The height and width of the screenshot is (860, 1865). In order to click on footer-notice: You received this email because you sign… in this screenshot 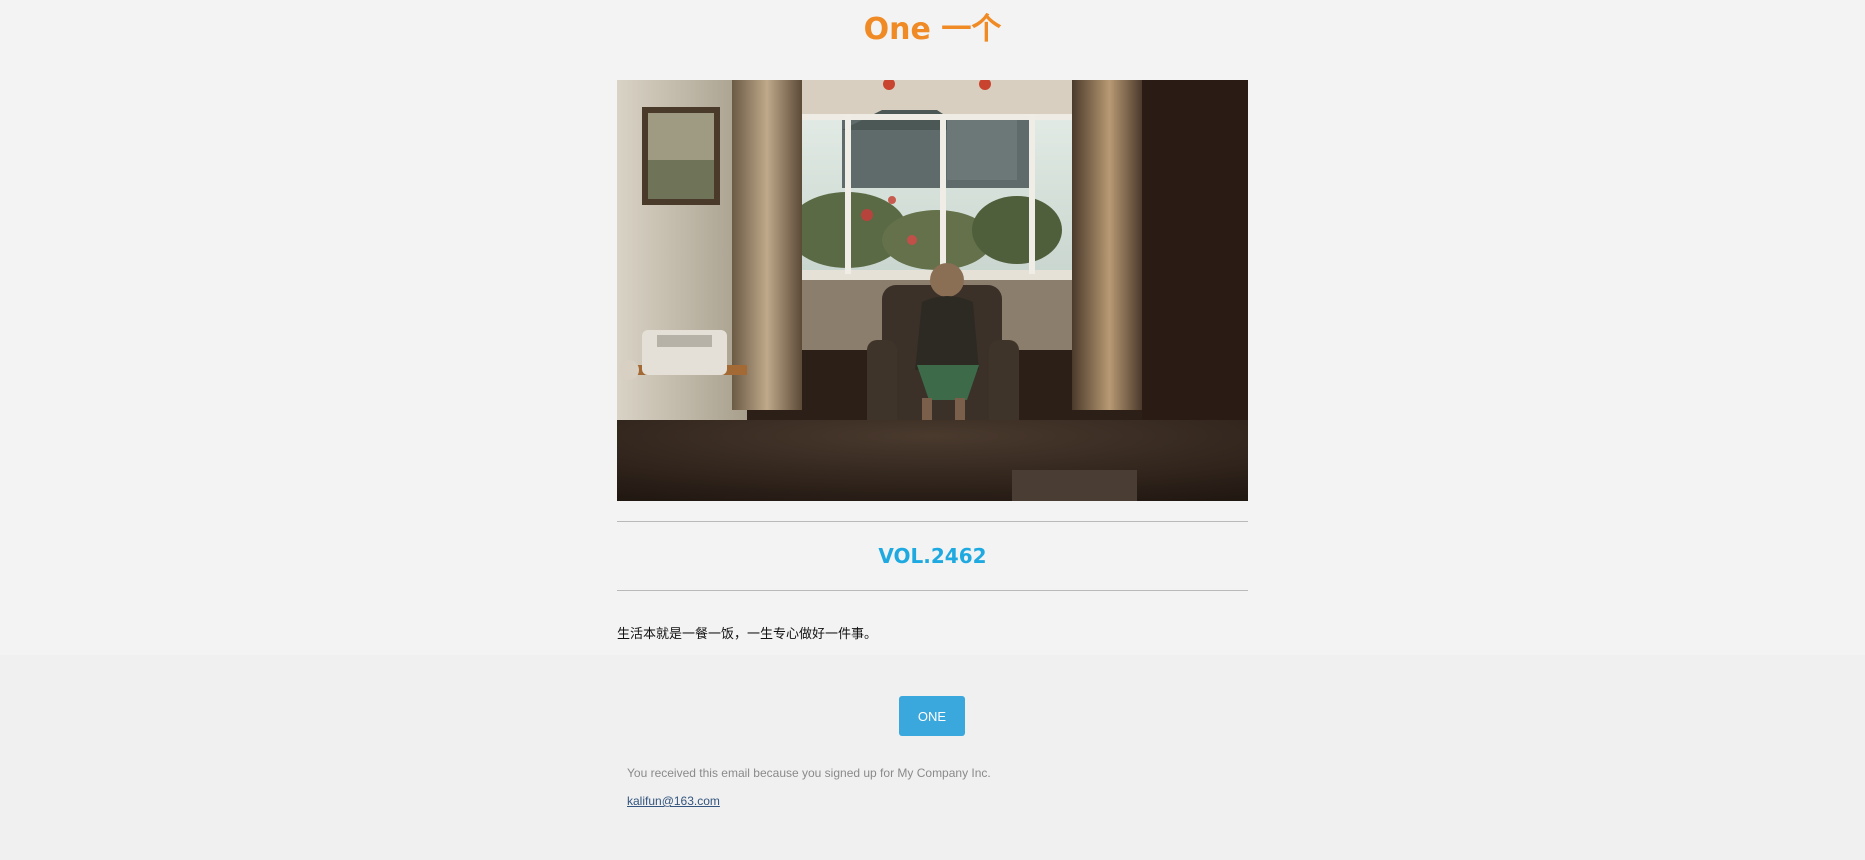, I will do `click(809, 773)`.